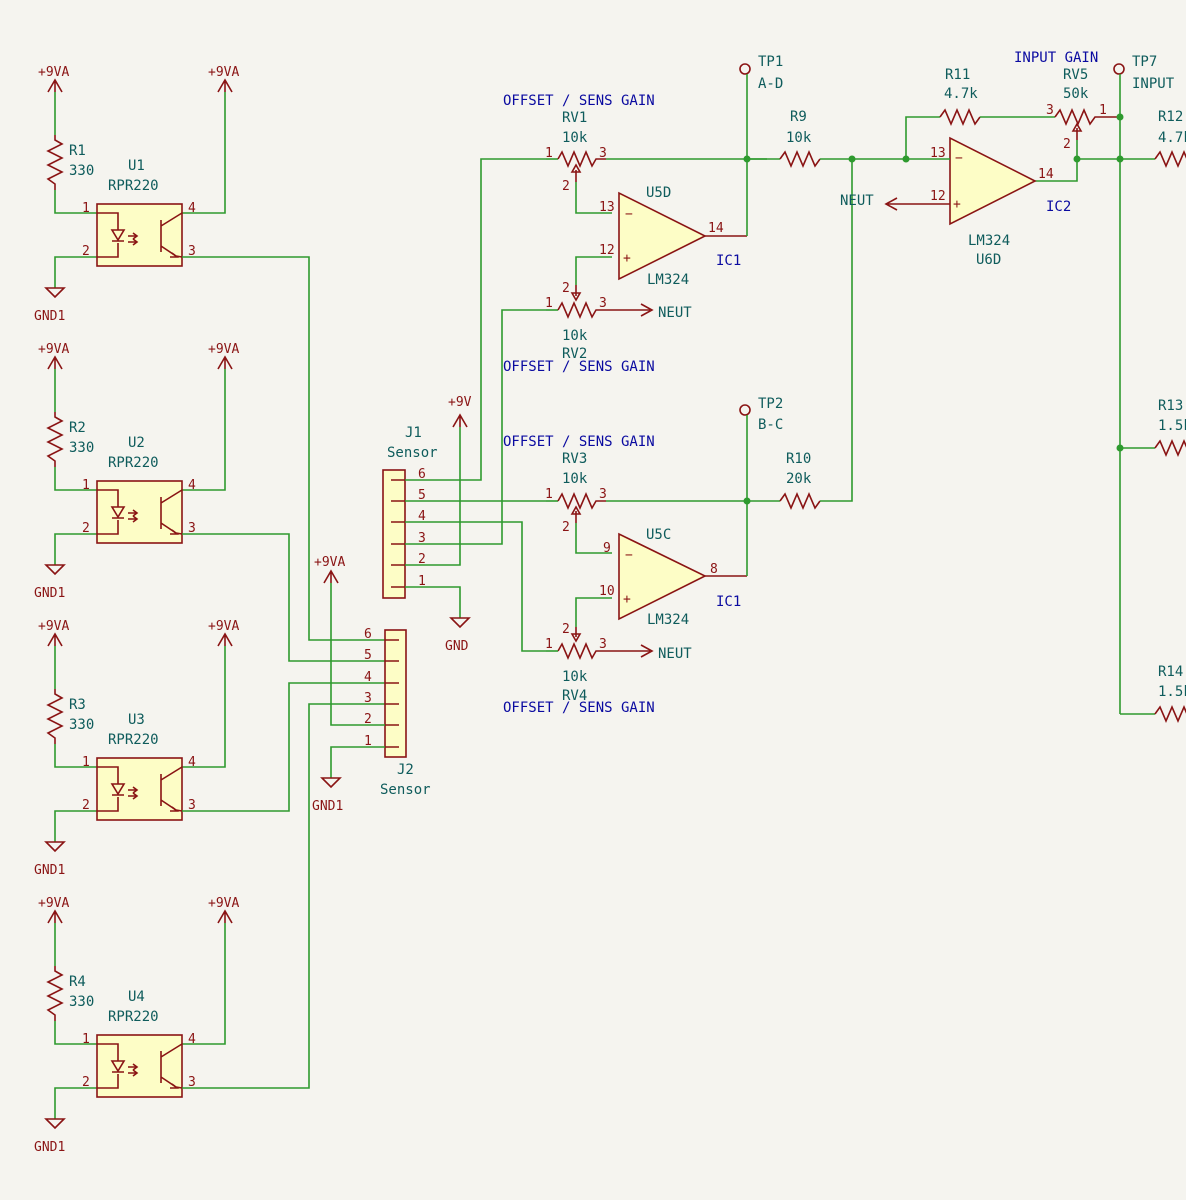 The image size is (1186, 1200). I want to click on opto-labels-u1: +9VA +9VA R1 330 U1 RPR220 1 2 4 3 GND1, so click(136, 194).